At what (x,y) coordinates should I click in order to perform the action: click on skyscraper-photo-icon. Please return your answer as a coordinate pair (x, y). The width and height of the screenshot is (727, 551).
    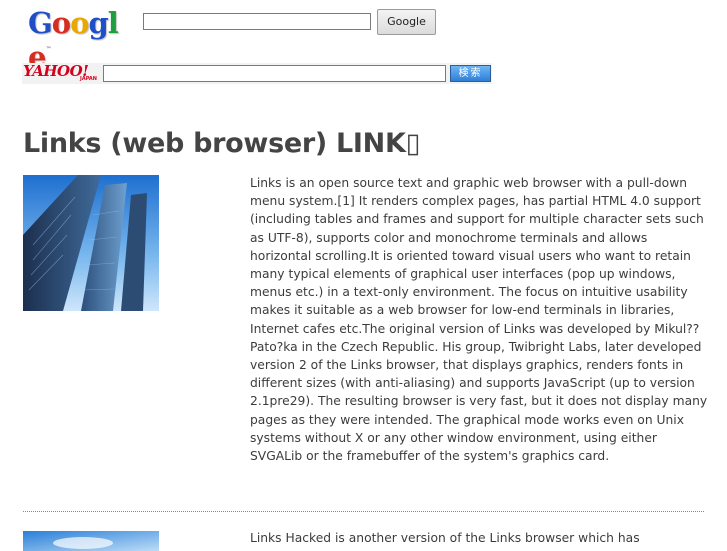
    Looking at the image, I should click on (91, 243).